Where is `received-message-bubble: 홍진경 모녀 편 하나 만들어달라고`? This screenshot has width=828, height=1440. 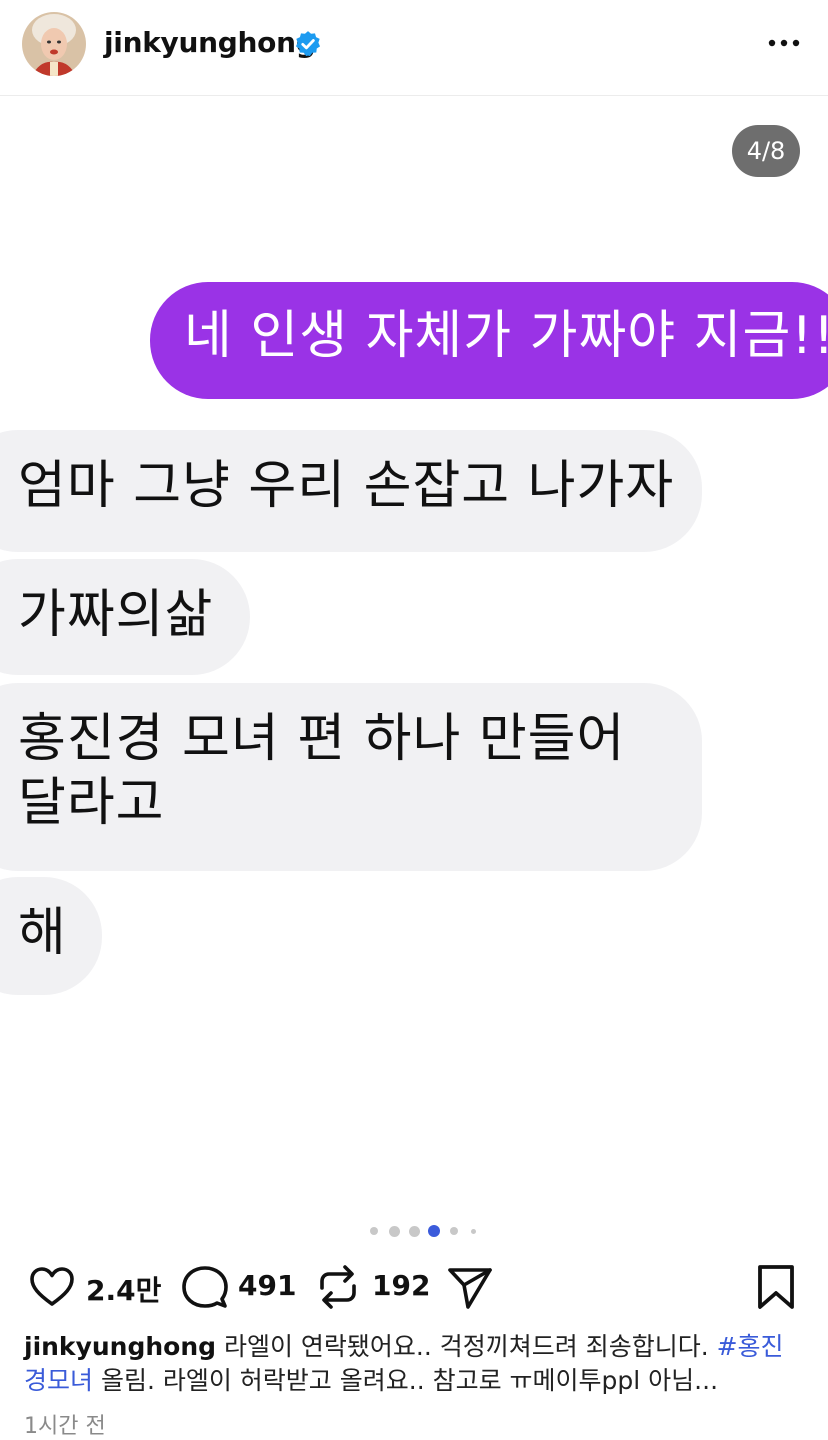
received-message-bubble: 홍진경 모녀 편 하나 만들어달라고 is located at coordinates (351, 777).